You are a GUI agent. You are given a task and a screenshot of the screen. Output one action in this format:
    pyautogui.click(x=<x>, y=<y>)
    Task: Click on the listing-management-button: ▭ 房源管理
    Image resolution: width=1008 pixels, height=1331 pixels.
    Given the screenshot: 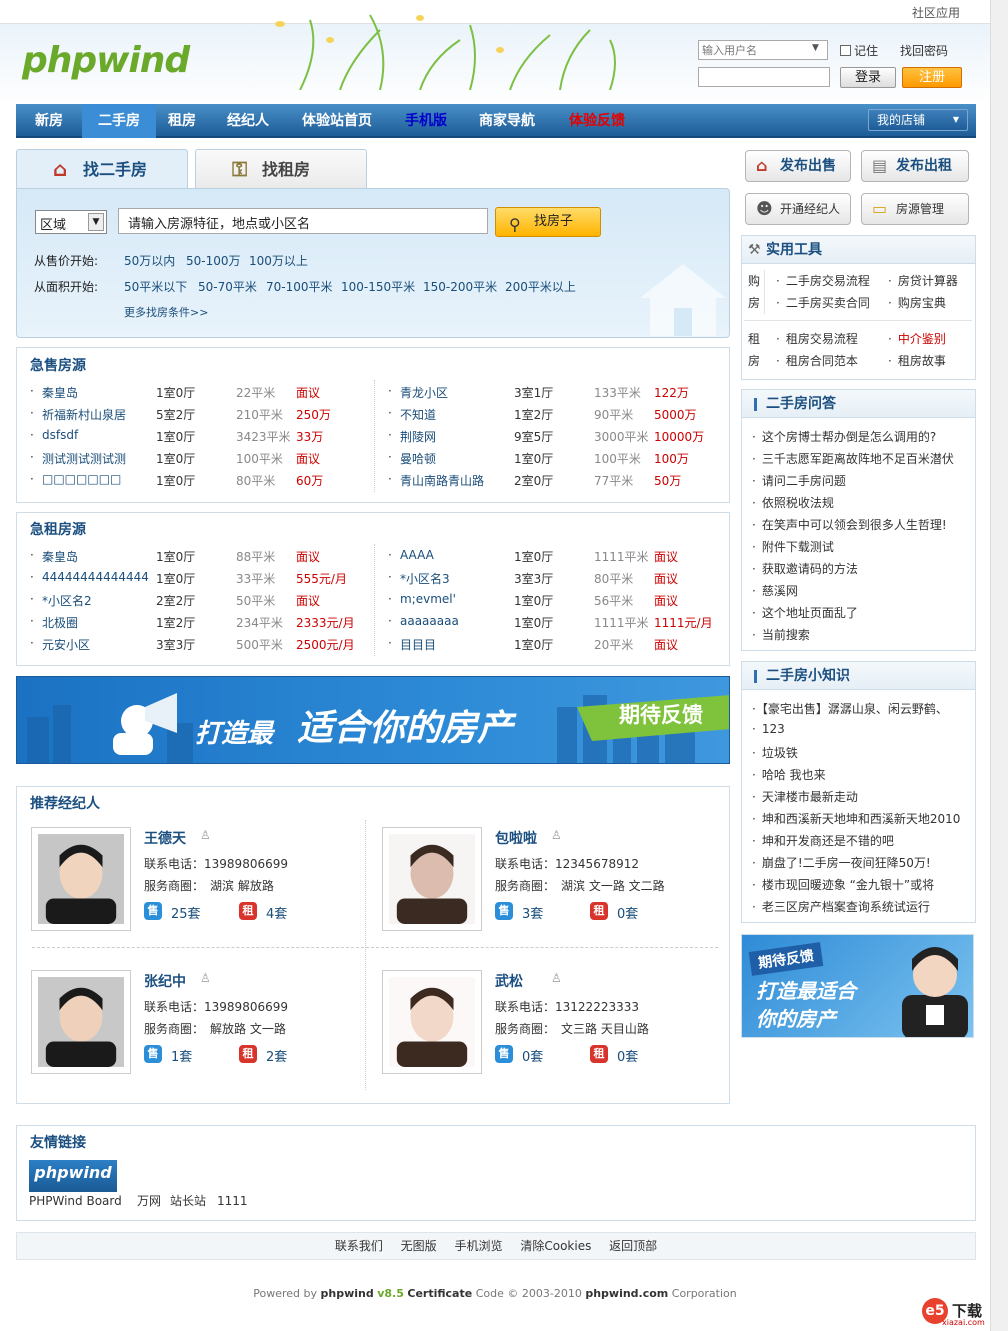 What is the action you would take?
    pyautogui.click(x=915, y=209)
    